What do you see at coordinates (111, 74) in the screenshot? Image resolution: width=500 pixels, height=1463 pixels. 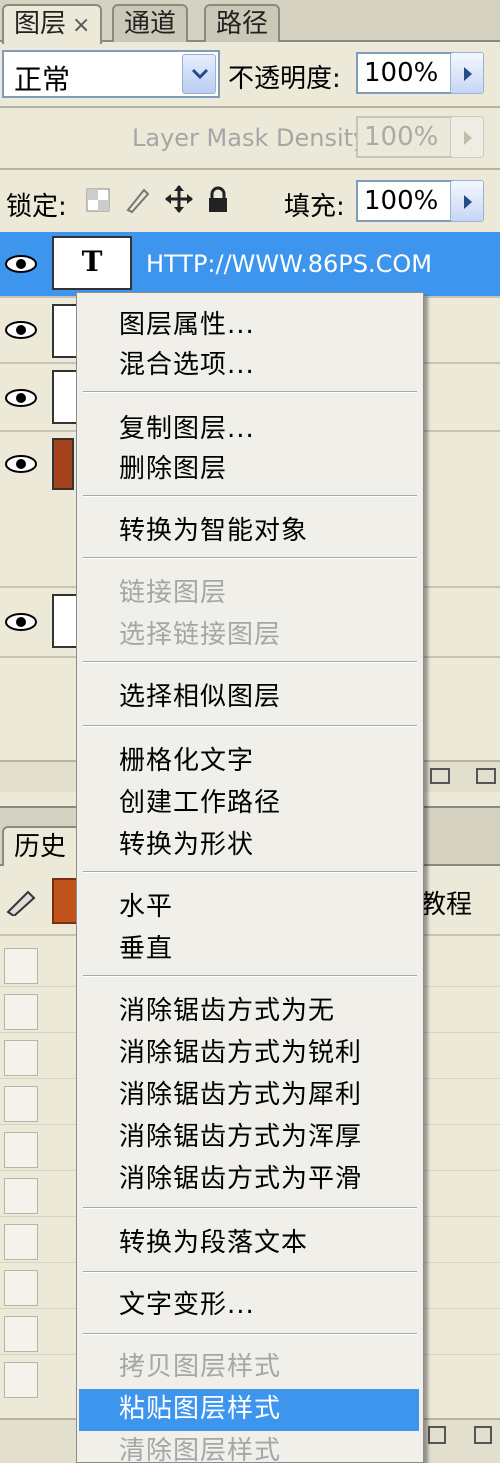 I see `blend-mode-select: 正常` at bounding box center [111, 74].